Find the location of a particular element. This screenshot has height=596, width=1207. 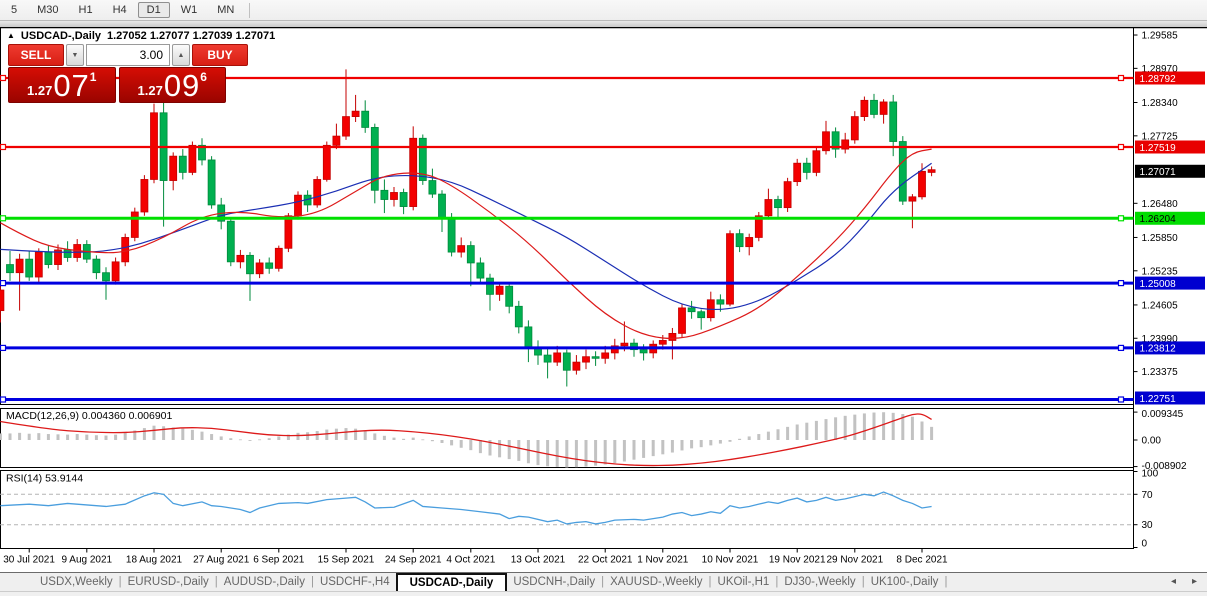

timeframe-button-mn: MN is located at coordinates (225, 10).